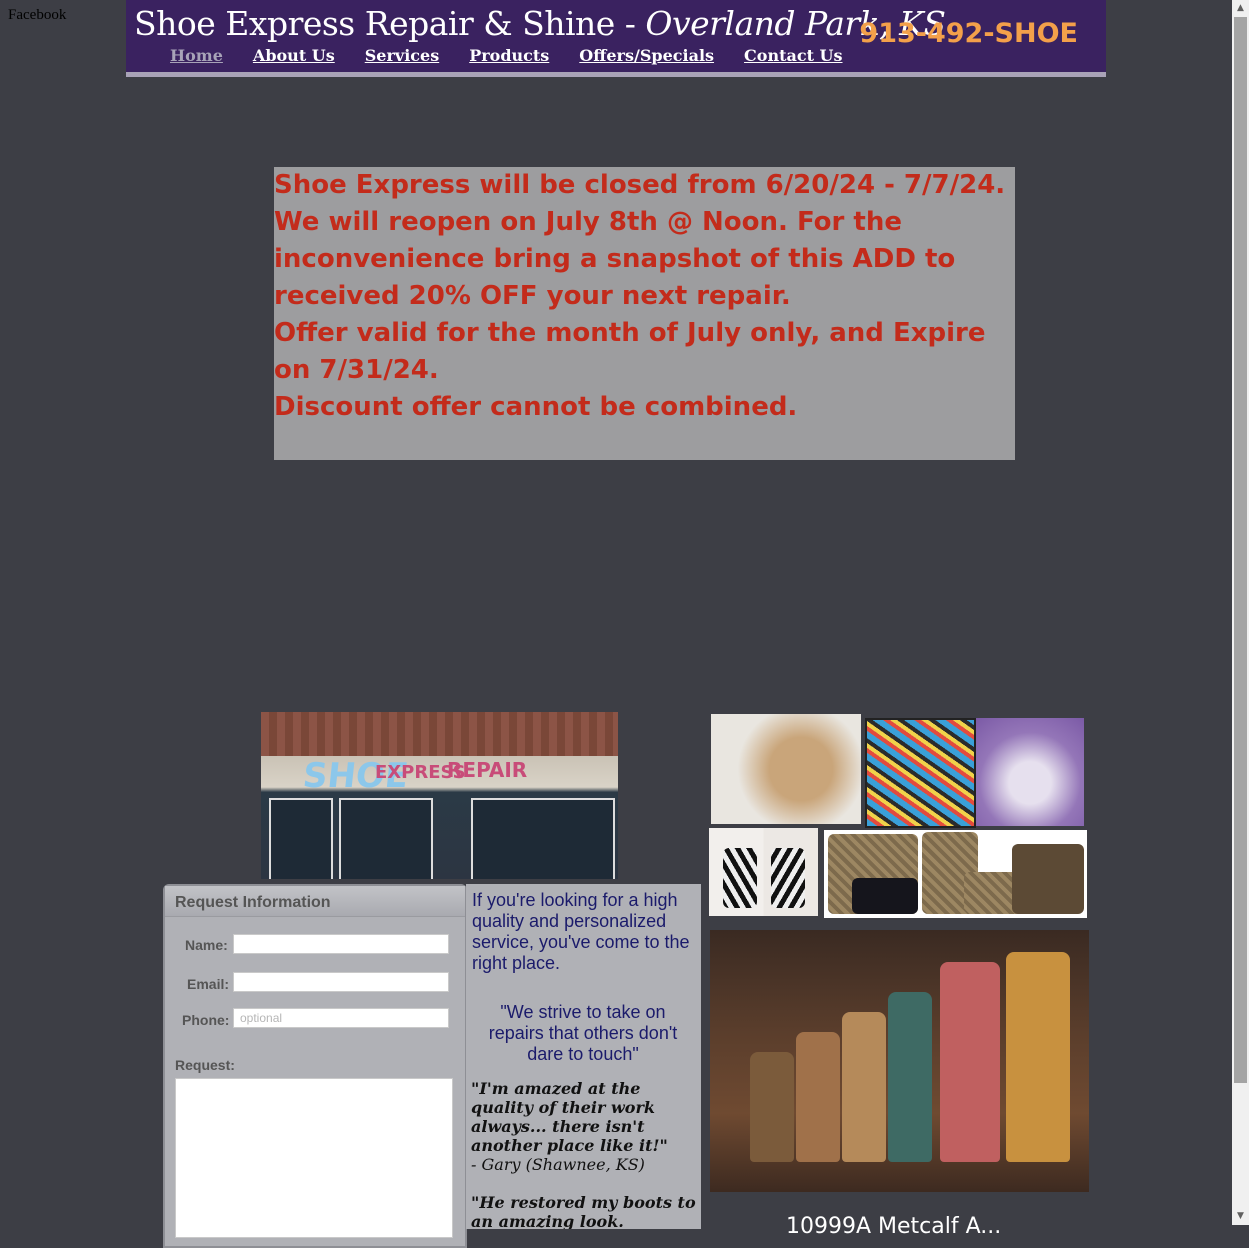 This screenshot has height=1248, width=1249. I want to click on email-field, so click(341, 982).